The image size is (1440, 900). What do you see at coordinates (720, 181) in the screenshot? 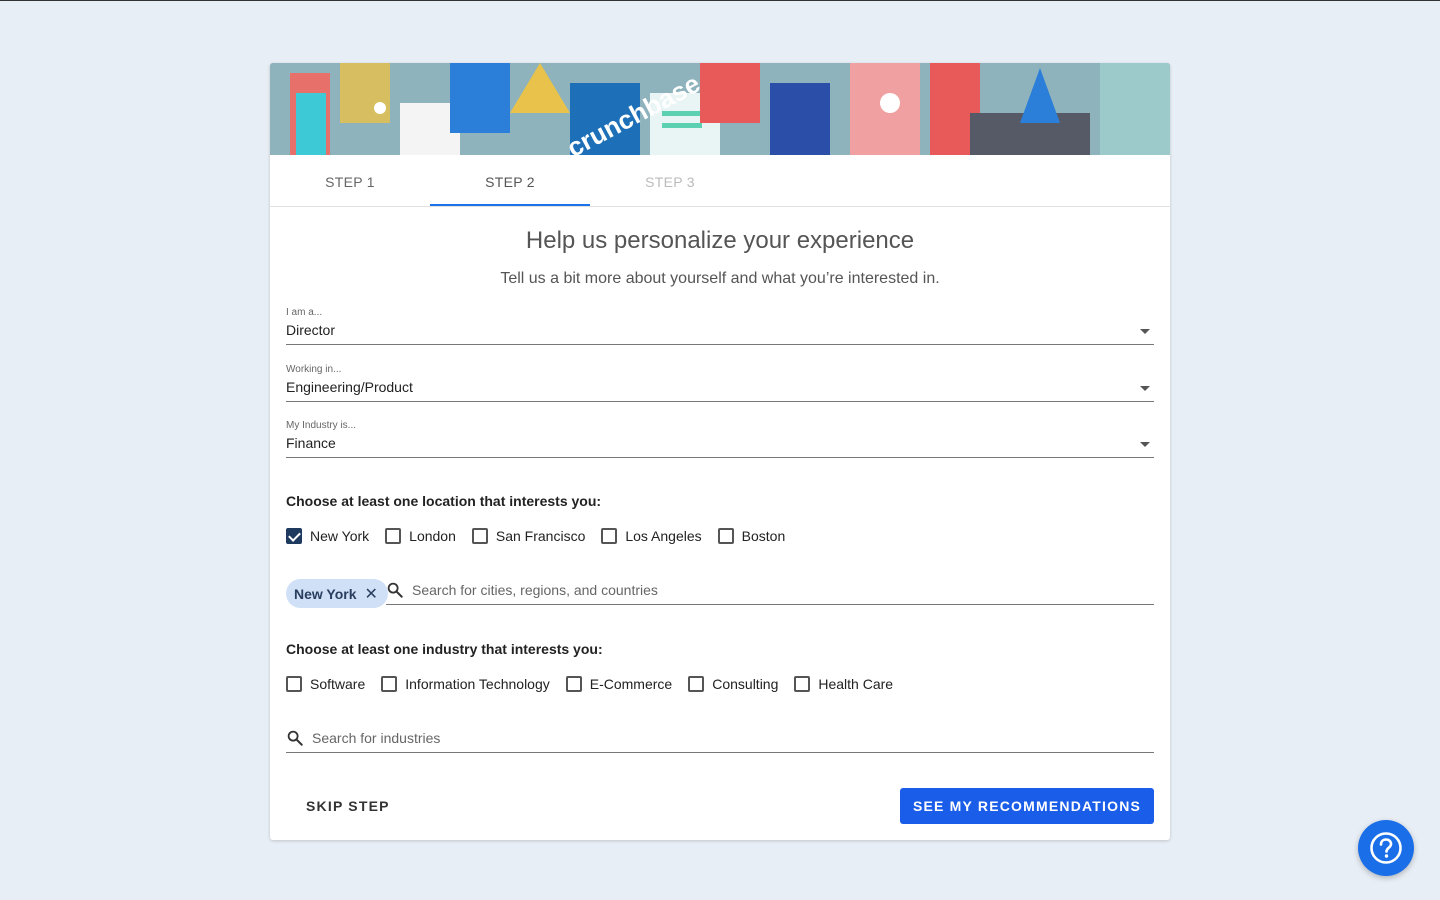
I see `stepper-tabs: STEP 1 STEP 2 STEP 3` at bounding box center [720, 181].